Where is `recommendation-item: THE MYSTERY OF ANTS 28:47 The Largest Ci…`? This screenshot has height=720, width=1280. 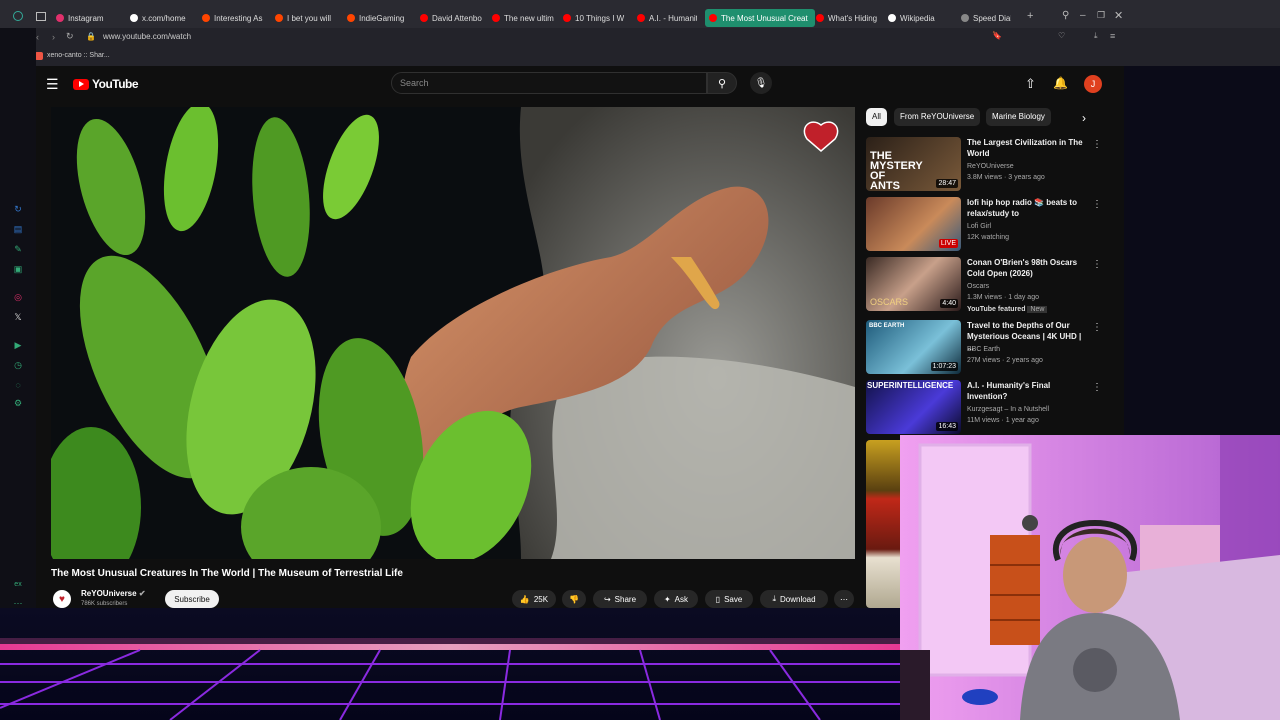 recommendation-item: THE MYSTERY OF ANTS 28:47 The Largest Ci… is located at coordinates (984, 165).